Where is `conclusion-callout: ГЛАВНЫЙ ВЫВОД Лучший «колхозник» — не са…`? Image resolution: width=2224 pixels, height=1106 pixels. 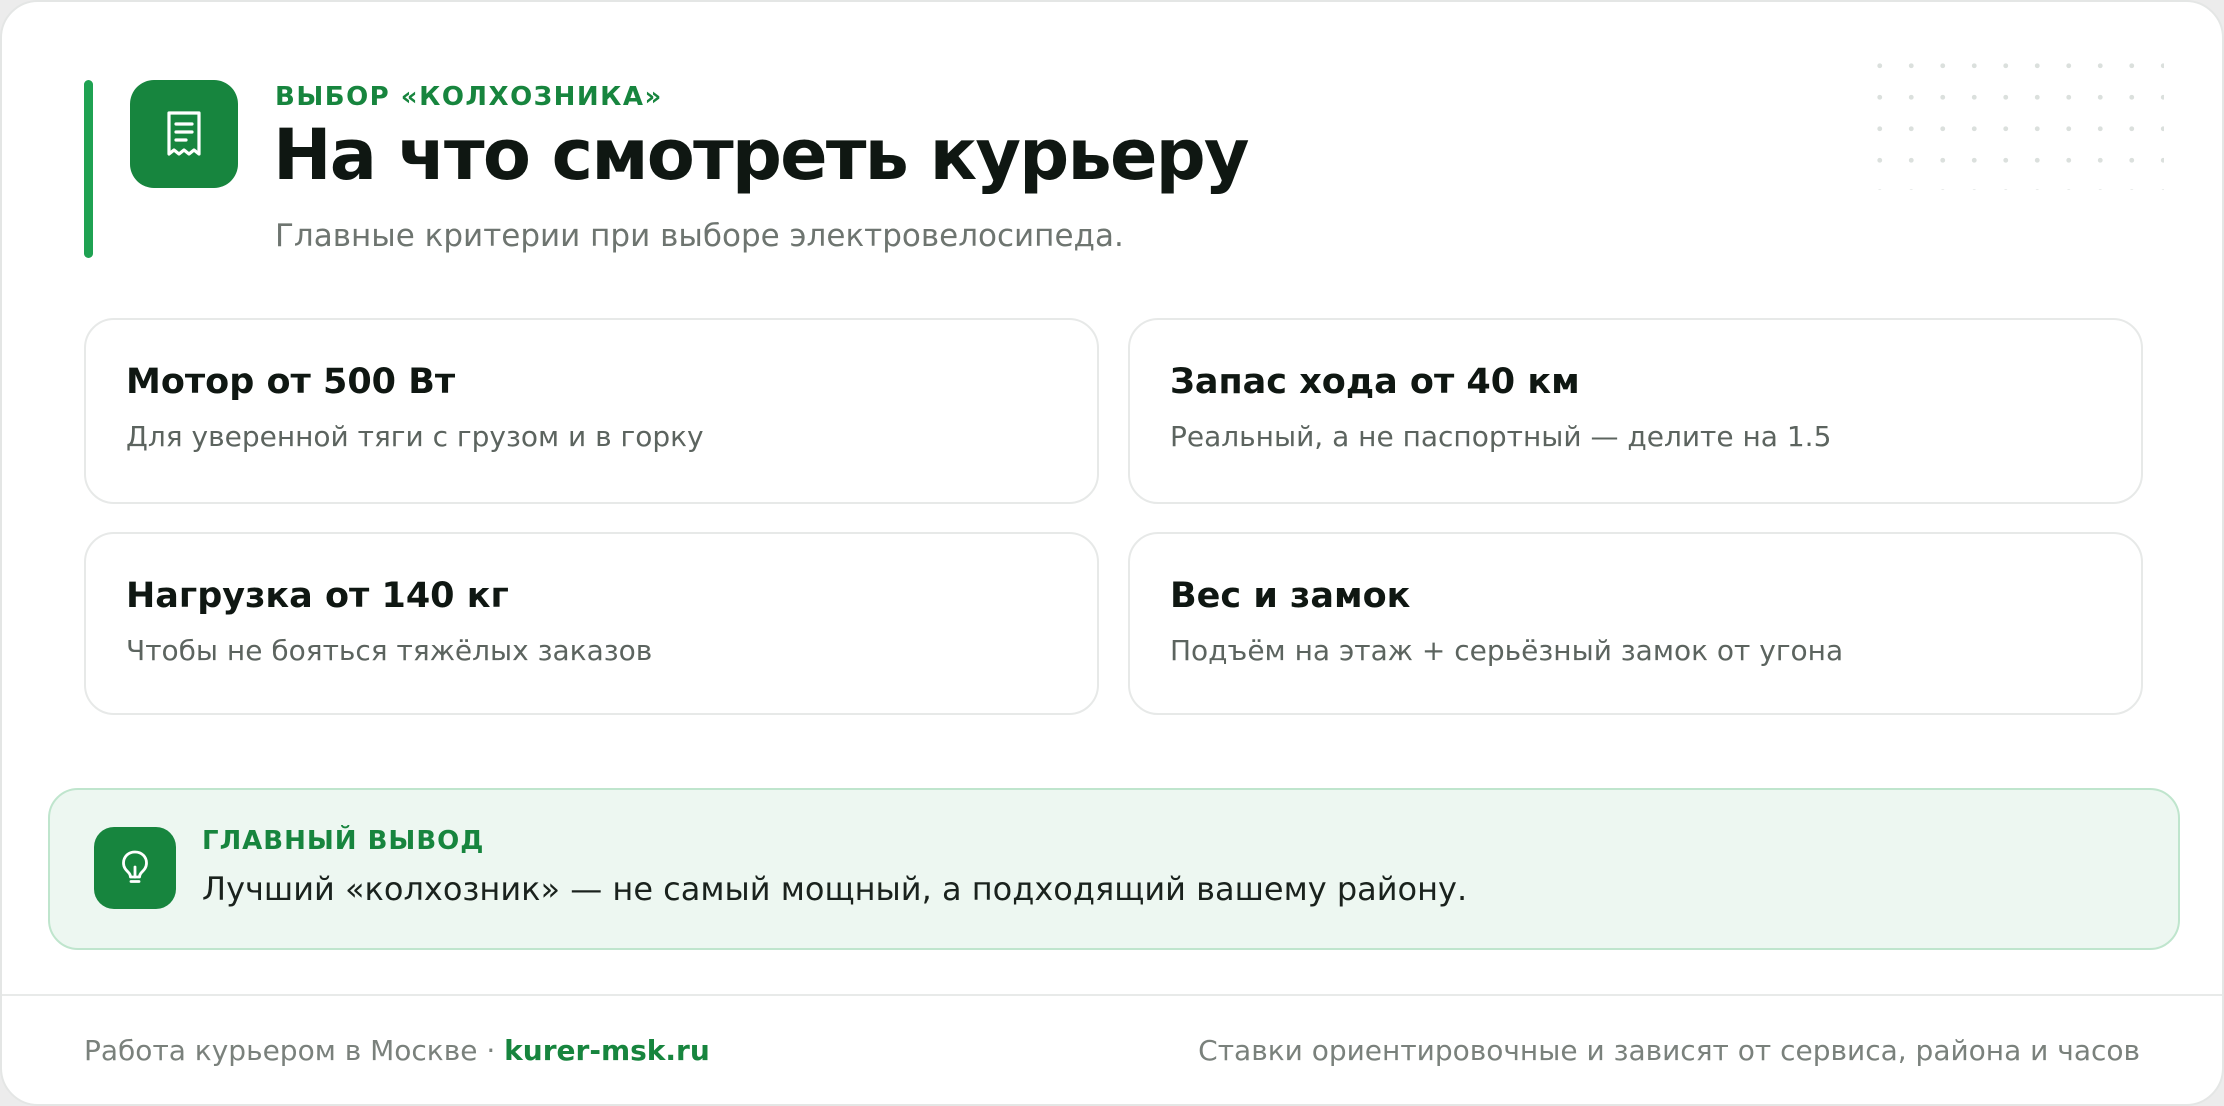
conclusion-callout: ГЛАВНЫЙ ВЫВОД Лучший «колхозник» — не са… is located at coordinates (1114, 869).